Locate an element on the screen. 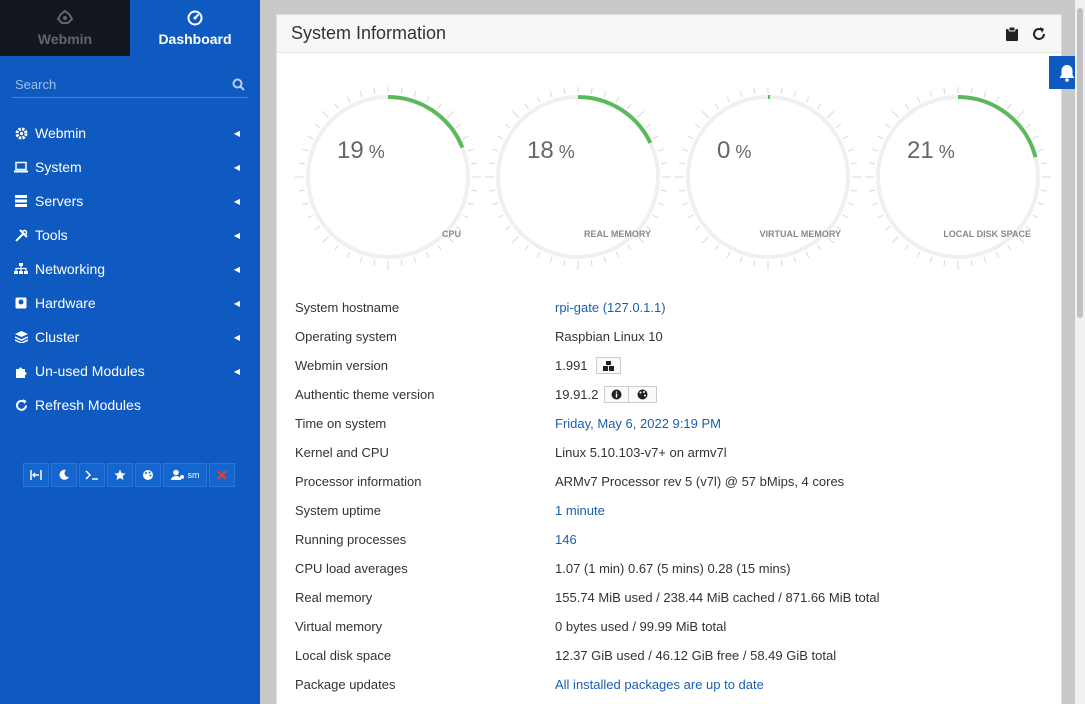 This screenshot has height=704, width=1085. server-icon is located at coordinates (21, 201).